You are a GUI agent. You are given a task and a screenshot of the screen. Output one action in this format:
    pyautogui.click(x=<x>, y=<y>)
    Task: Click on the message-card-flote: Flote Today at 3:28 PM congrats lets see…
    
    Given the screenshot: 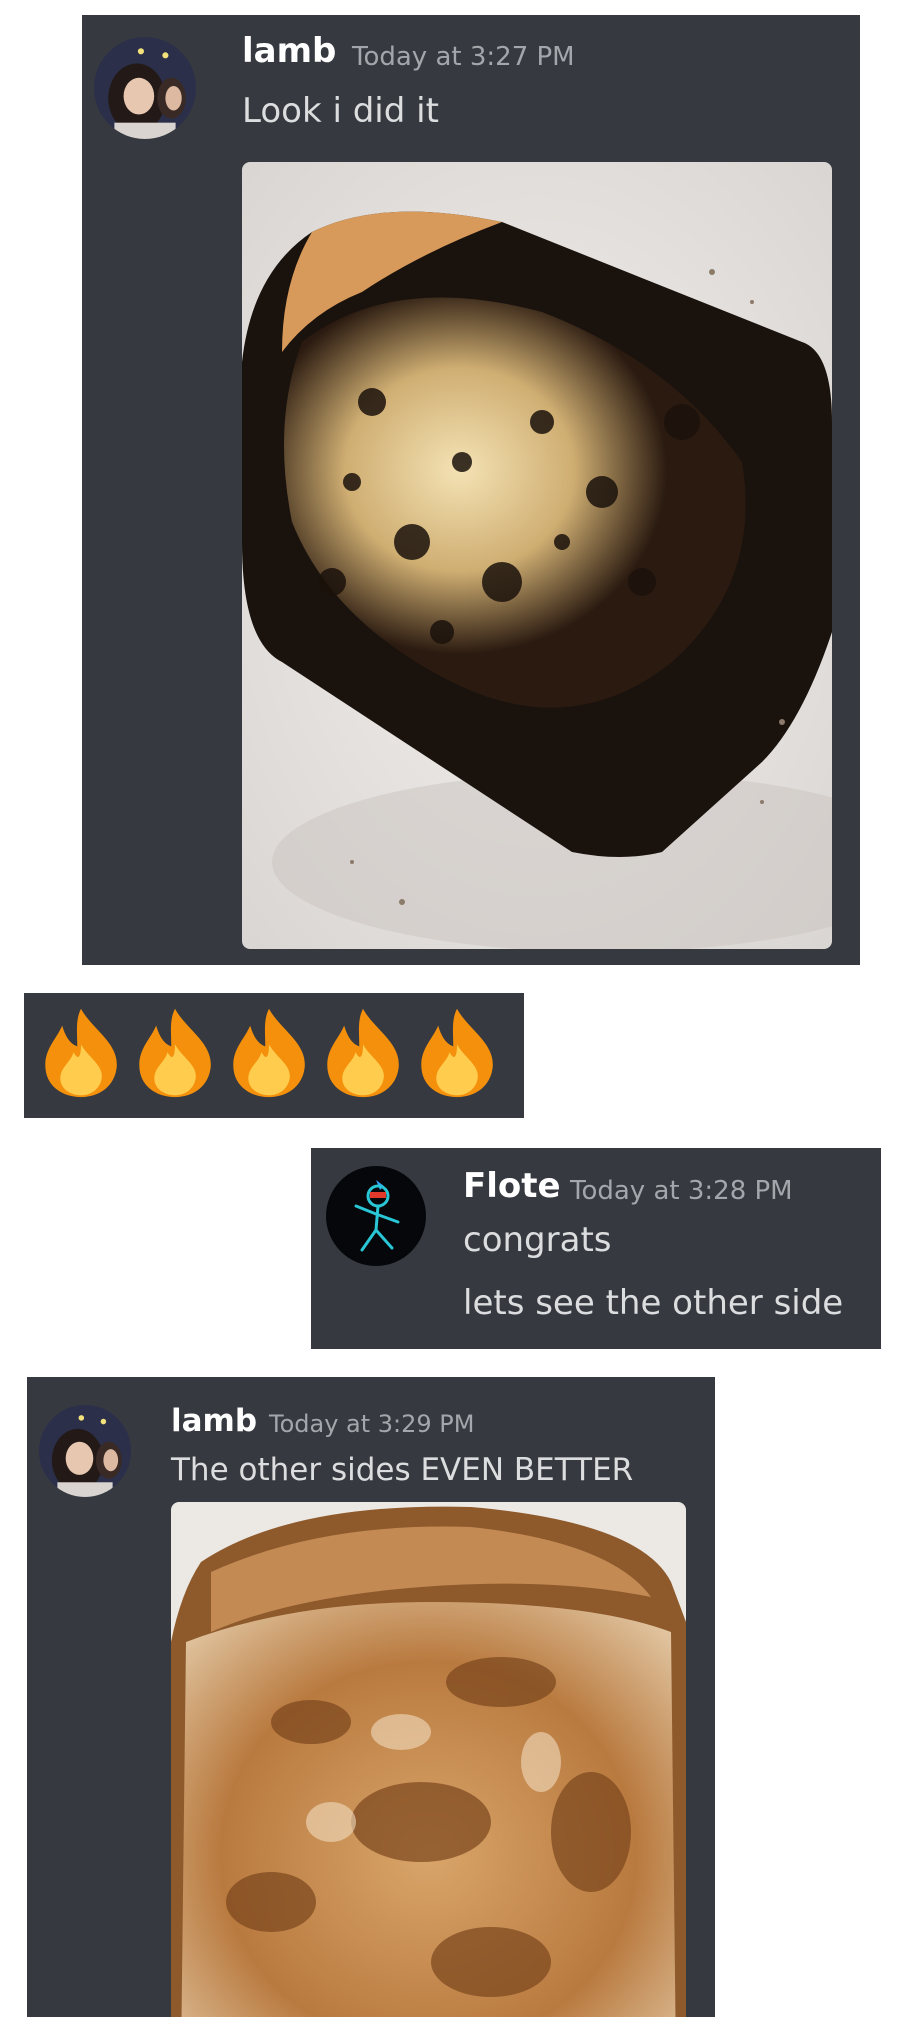 What is the action you would take?
    pyautogui.click(x=596, y=1248)
    